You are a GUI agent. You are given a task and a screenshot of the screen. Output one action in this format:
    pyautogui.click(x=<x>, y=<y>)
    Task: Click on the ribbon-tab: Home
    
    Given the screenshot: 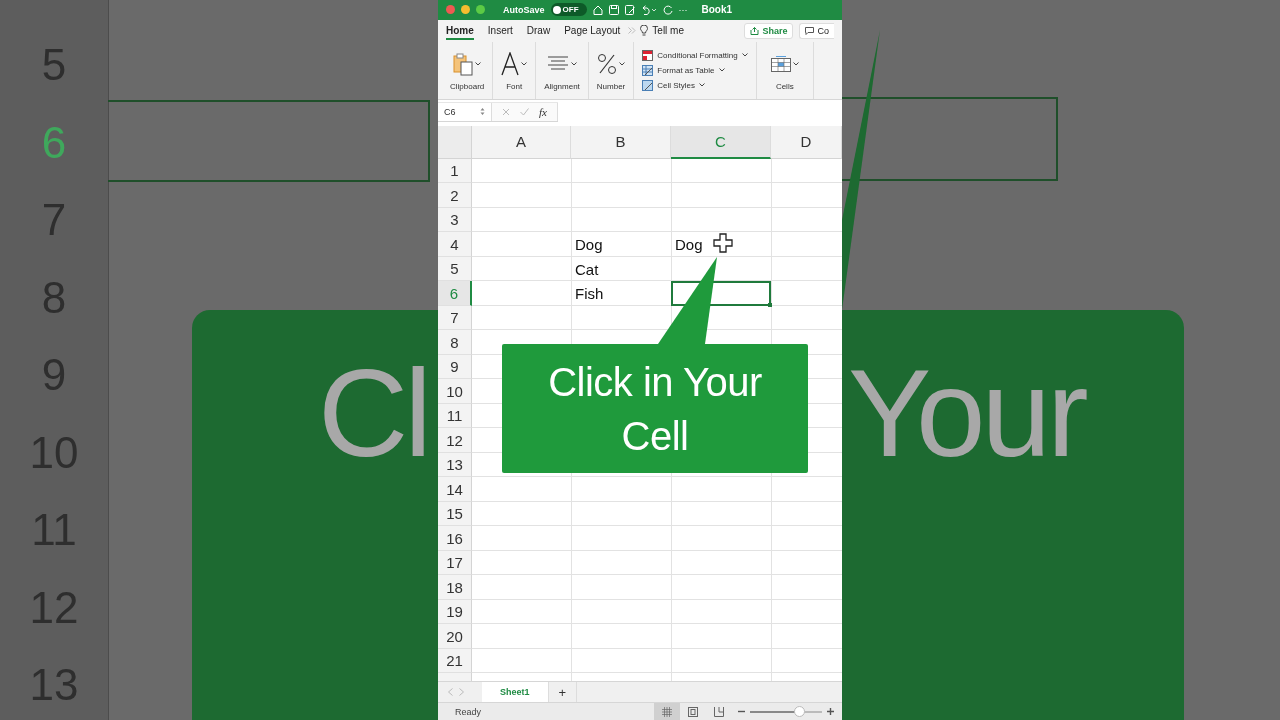 What is the action you would take?
    pyautogui.click(x=460, y=30)
    